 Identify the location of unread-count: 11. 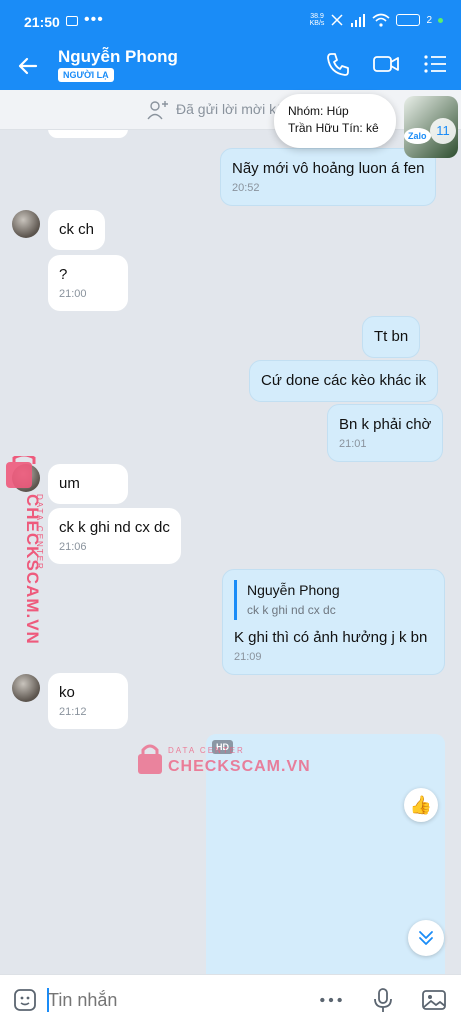
(443, 131).